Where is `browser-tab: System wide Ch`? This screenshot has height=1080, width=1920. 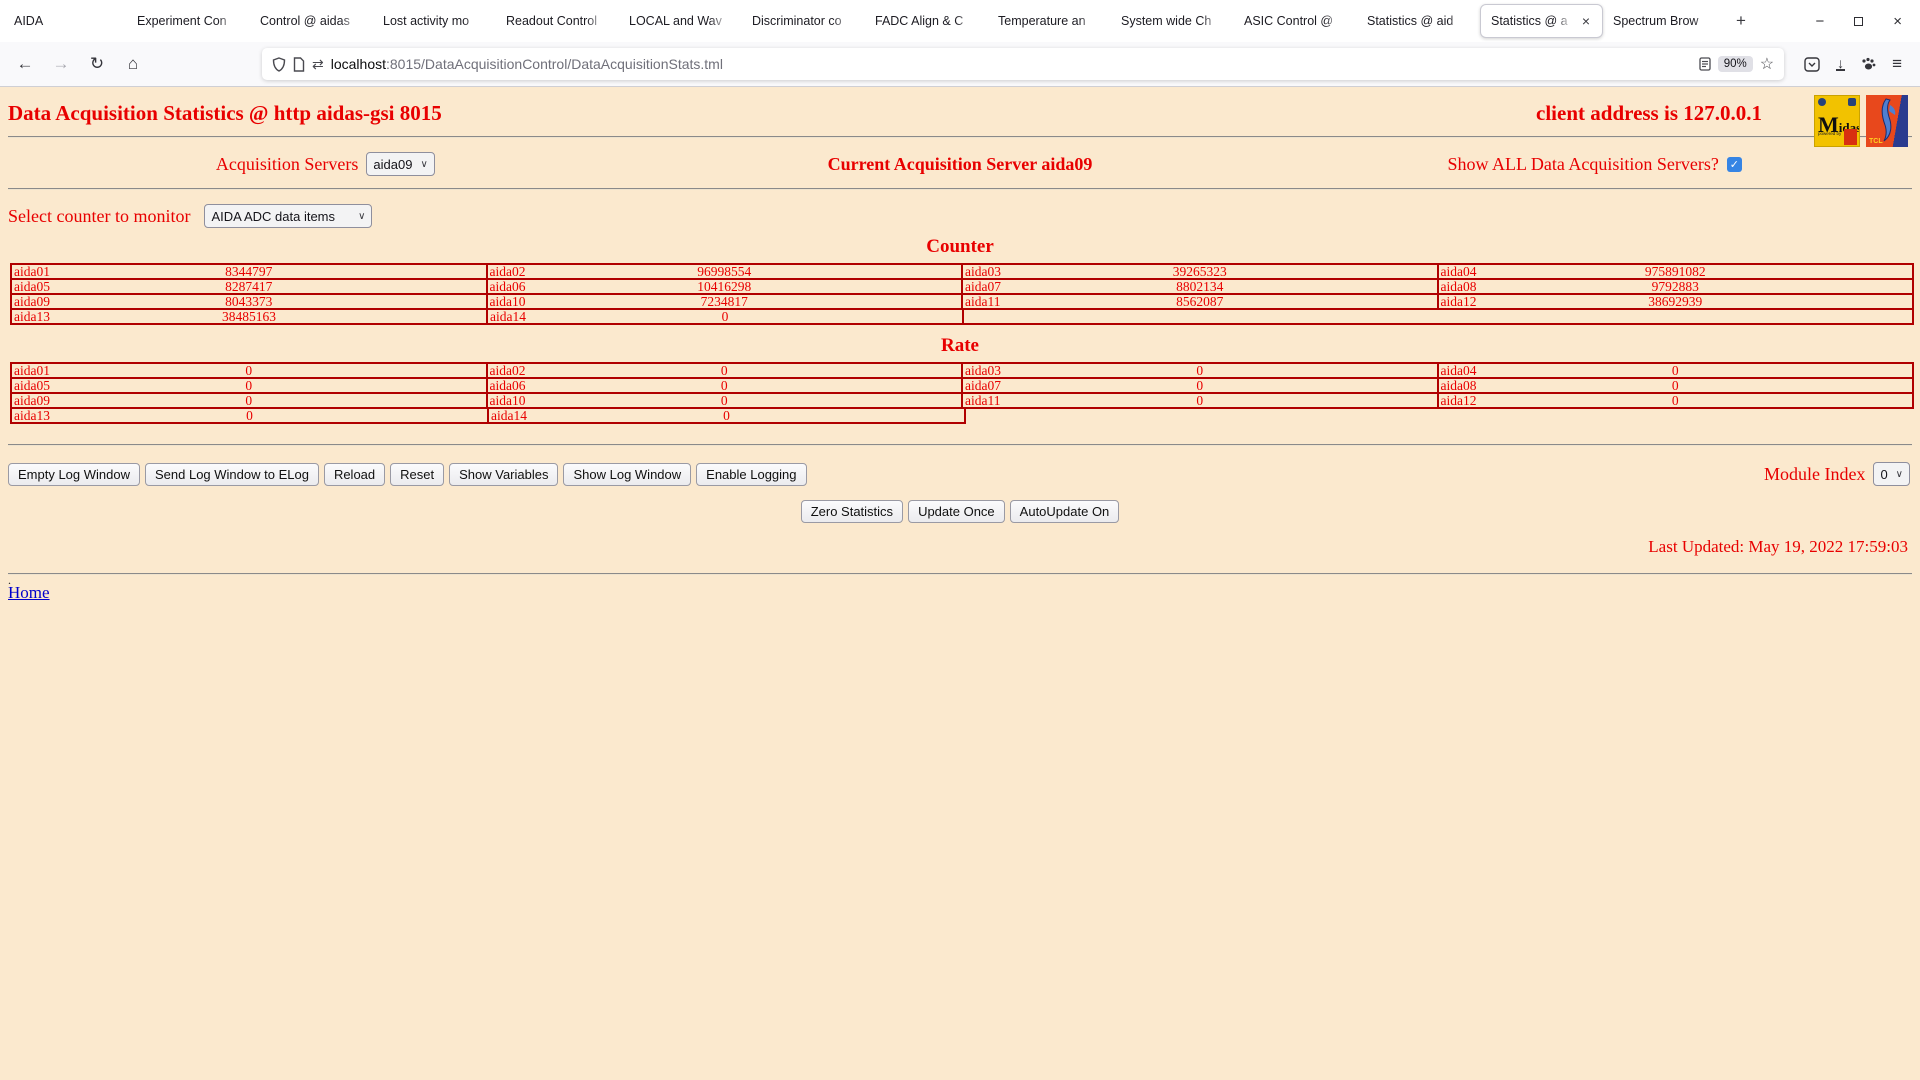
browser-tab: System wide Ch is located at coordinates (1172, 21).